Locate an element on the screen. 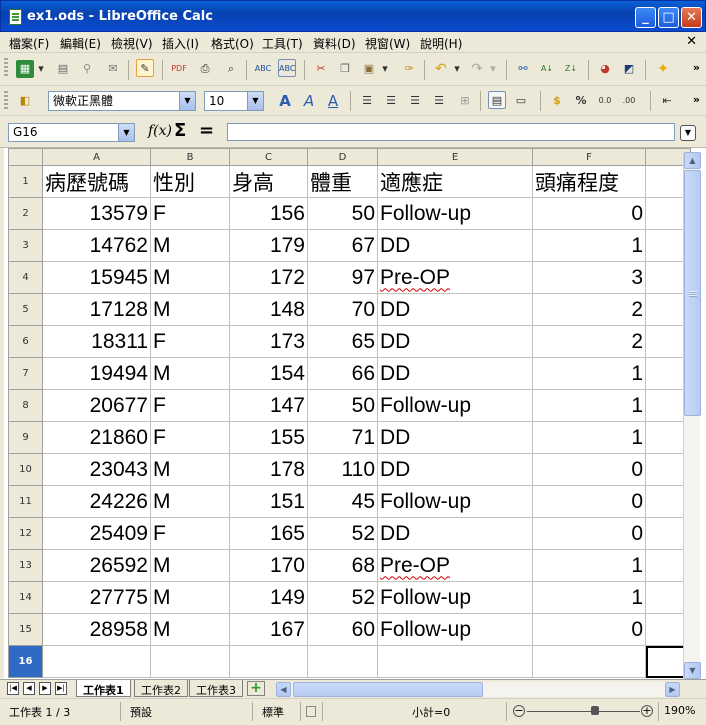 The width and height of the screenshot is (706, 725). close-button: ✕ is located at coordinates (691, 17).